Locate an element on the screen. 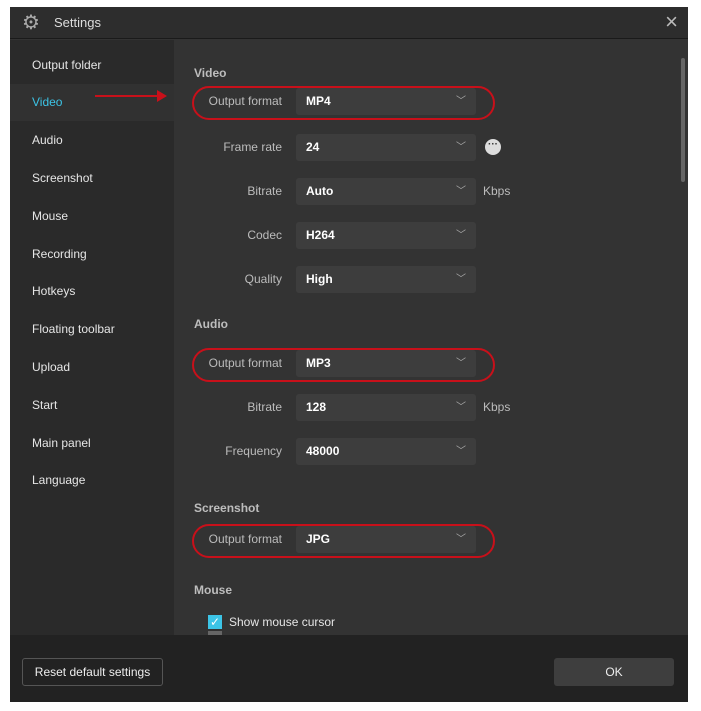 Image resolution: width=701 pixels, height=711 pixels. frame-rate-select: 24 ﹀ is located at coordinates (386, 147).